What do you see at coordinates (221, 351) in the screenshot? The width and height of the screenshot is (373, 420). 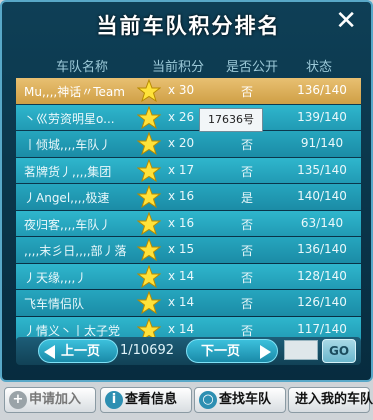 I see `next-page-label: 下一页` at bounding box center [221, 351].